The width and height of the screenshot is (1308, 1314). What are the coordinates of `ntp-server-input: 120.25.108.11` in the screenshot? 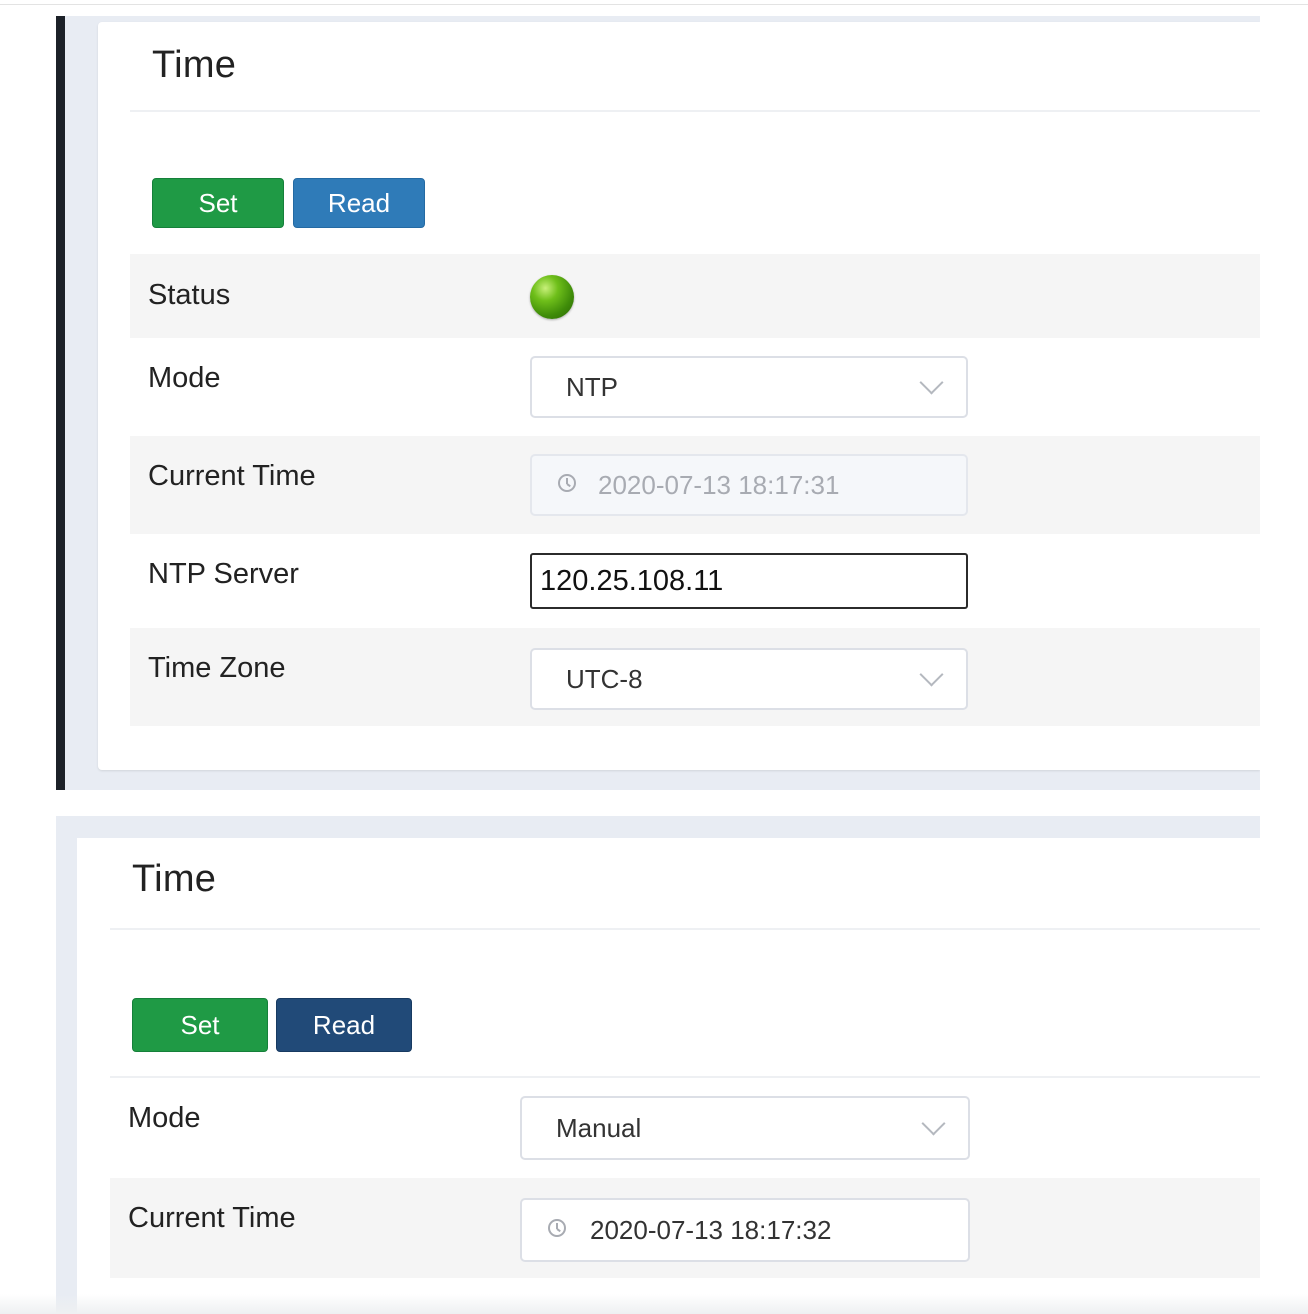 It's located at (749, 581).